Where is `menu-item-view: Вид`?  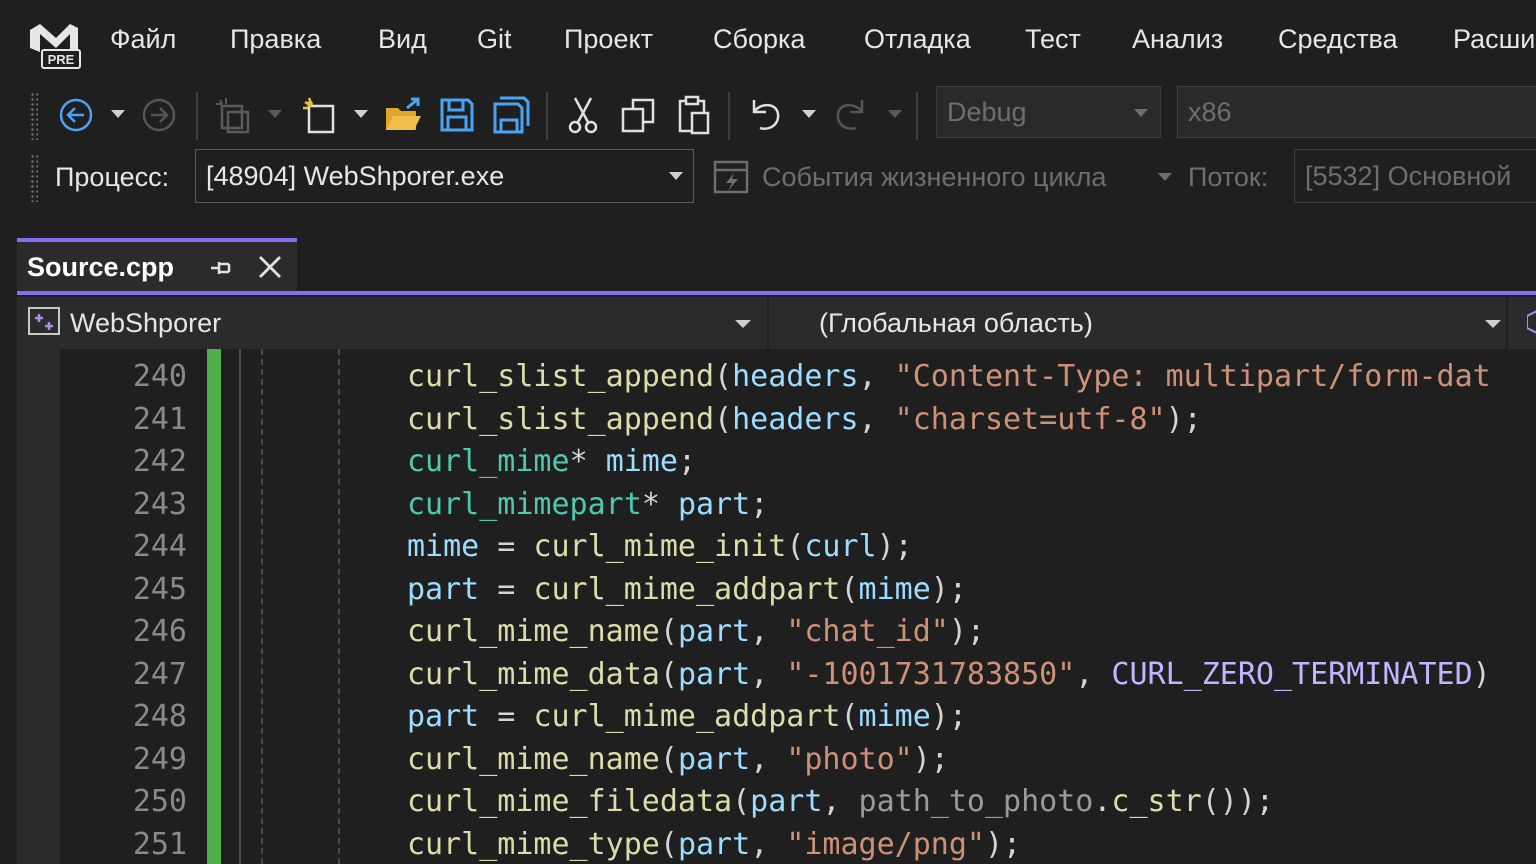 menu-item-view: Вид is located at coordinates (402, 39).